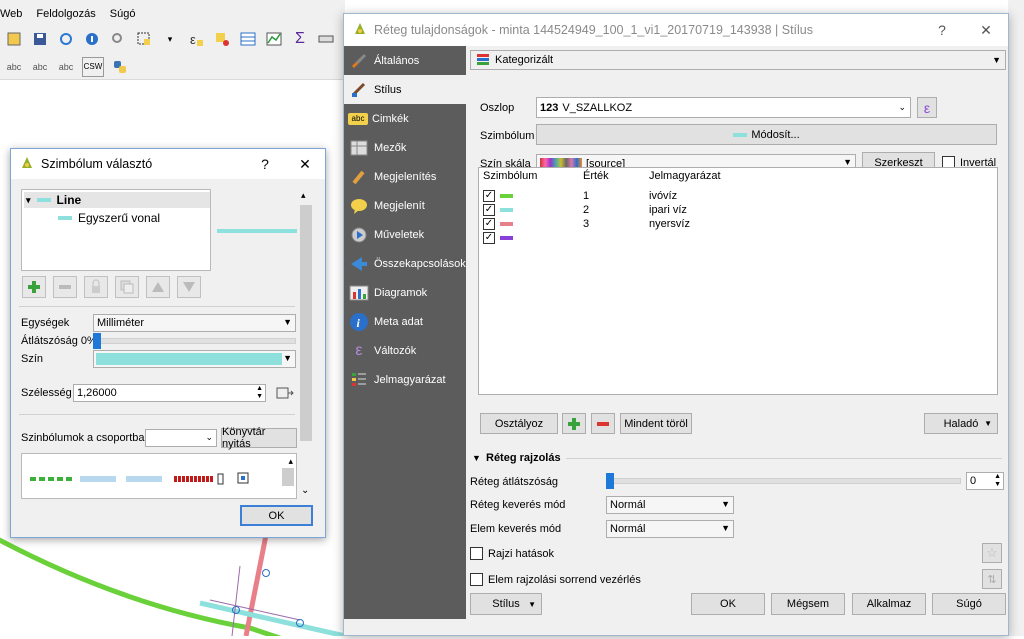 The image size is (1024, 639). Describe the element at coordinates (305, 490) in the screenshot. I see `dialog-scroll-down-icon: ⌄` at that location.